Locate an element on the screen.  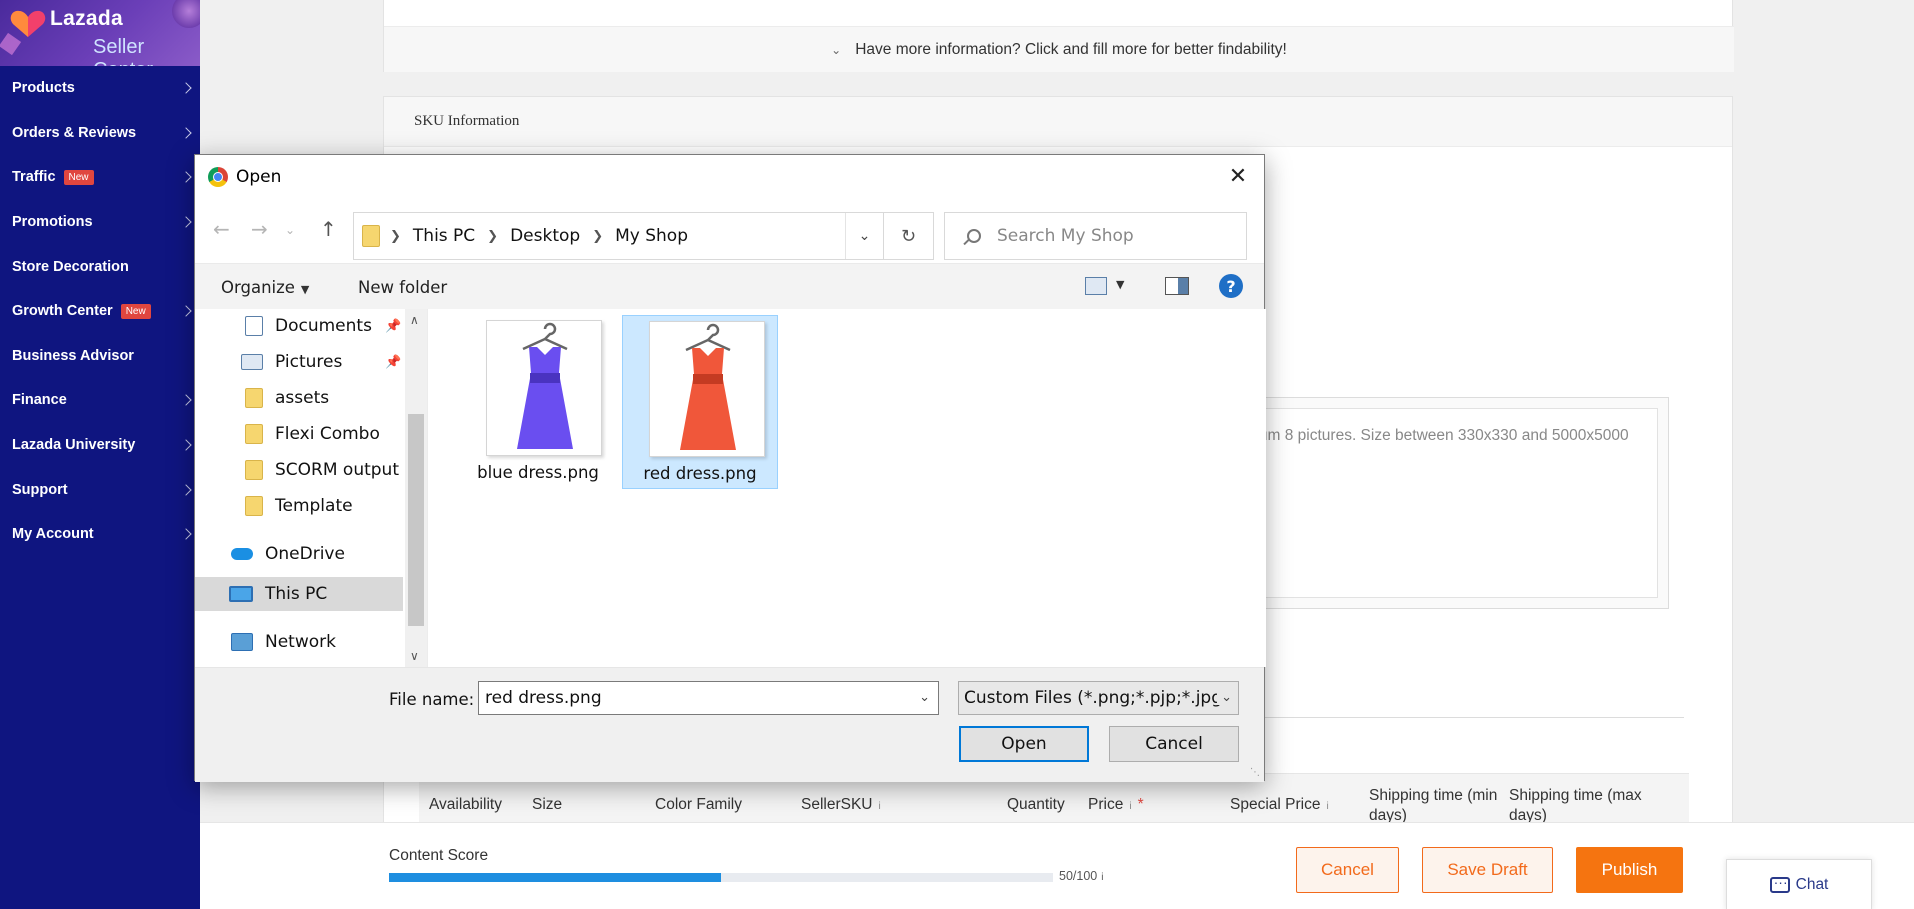
forward-arrow-icon: → is located at coordinates (259, 229).